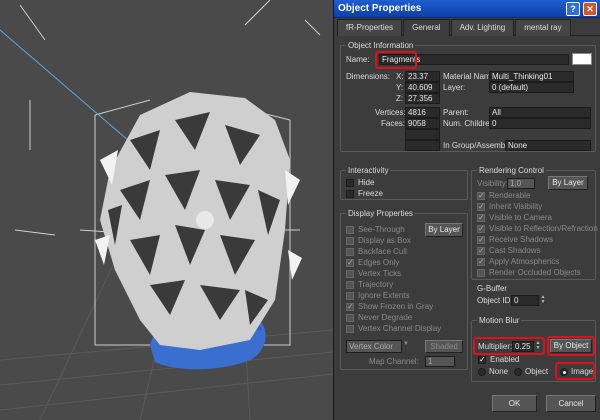 The height and width of the screenshot is (420, 600). What do you see at coordinates (350, 306) in the screenshot?
I see `show-frozen-gray-checkbox` at bounding box center [350, 306].